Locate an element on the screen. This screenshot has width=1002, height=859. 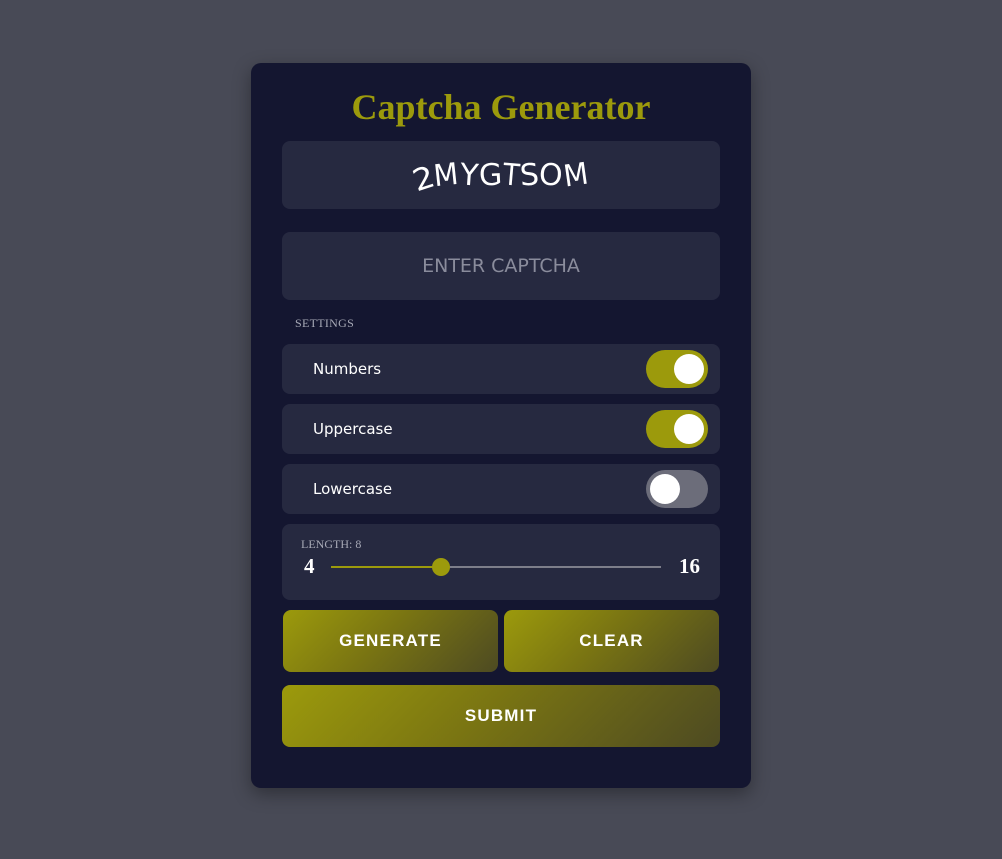
settings-heading: SETTINGS is located at coordinates (325, 323).